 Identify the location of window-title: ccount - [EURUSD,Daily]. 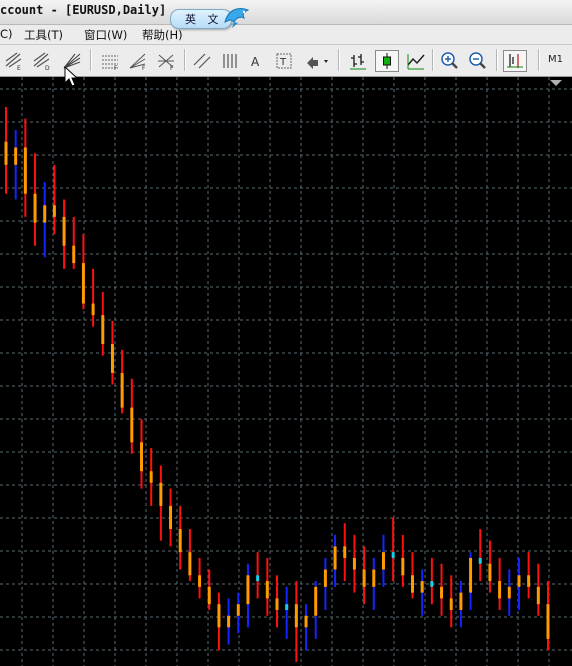
(83, 10).